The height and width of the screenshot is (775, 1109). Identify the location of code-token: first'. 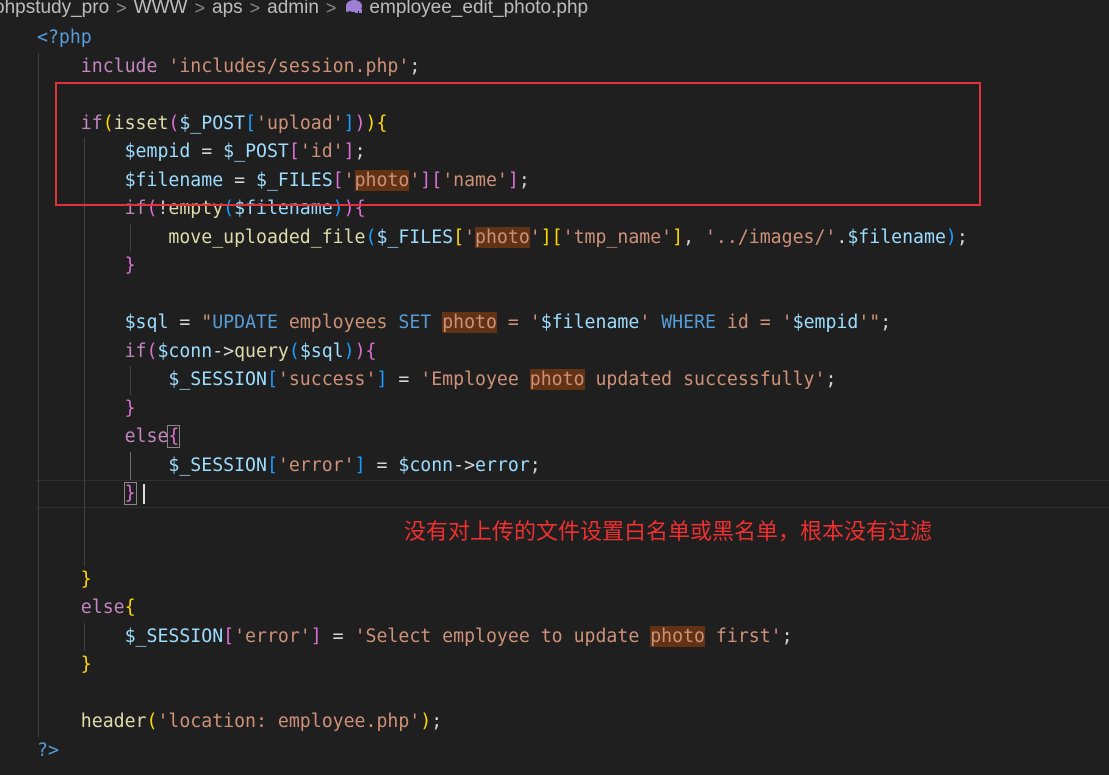
(743, 636).